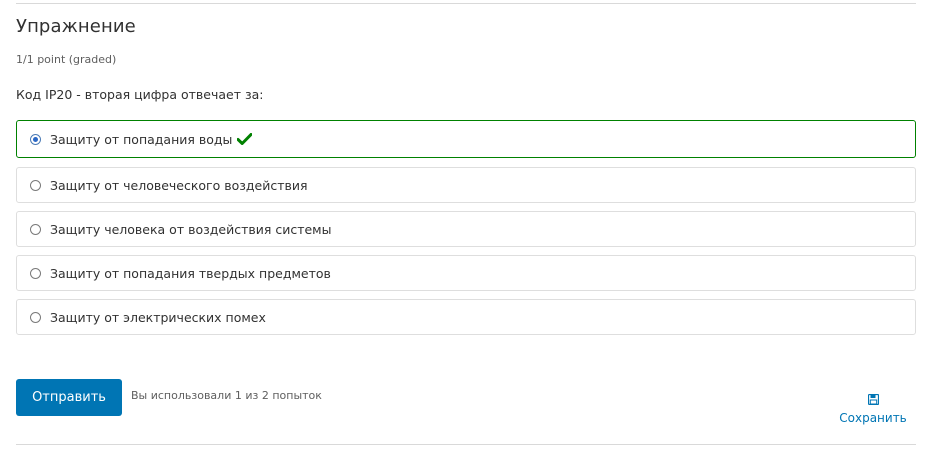 The width and height of the screenshot is (942, 453). I want to click on save-button: Сохранить, so click(873, 407).